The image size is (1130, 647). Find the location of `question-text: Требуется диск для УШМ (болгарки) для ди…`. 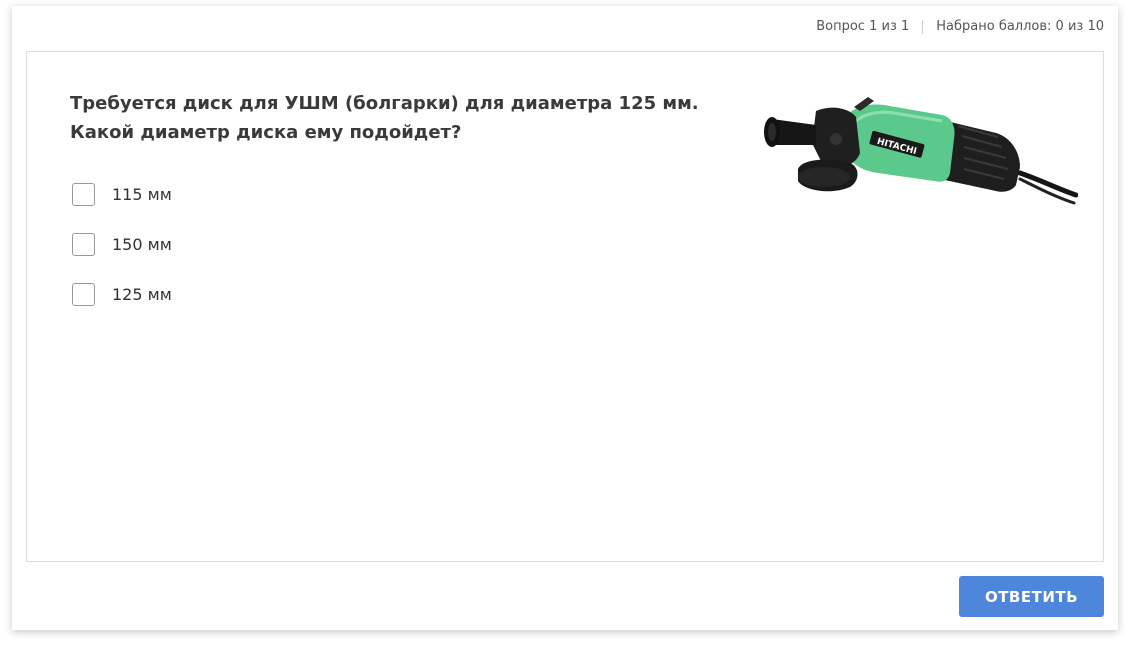

question-text: Требуется диск для УШМ (болгарки) для ди… is located at coordinates (400, 118).